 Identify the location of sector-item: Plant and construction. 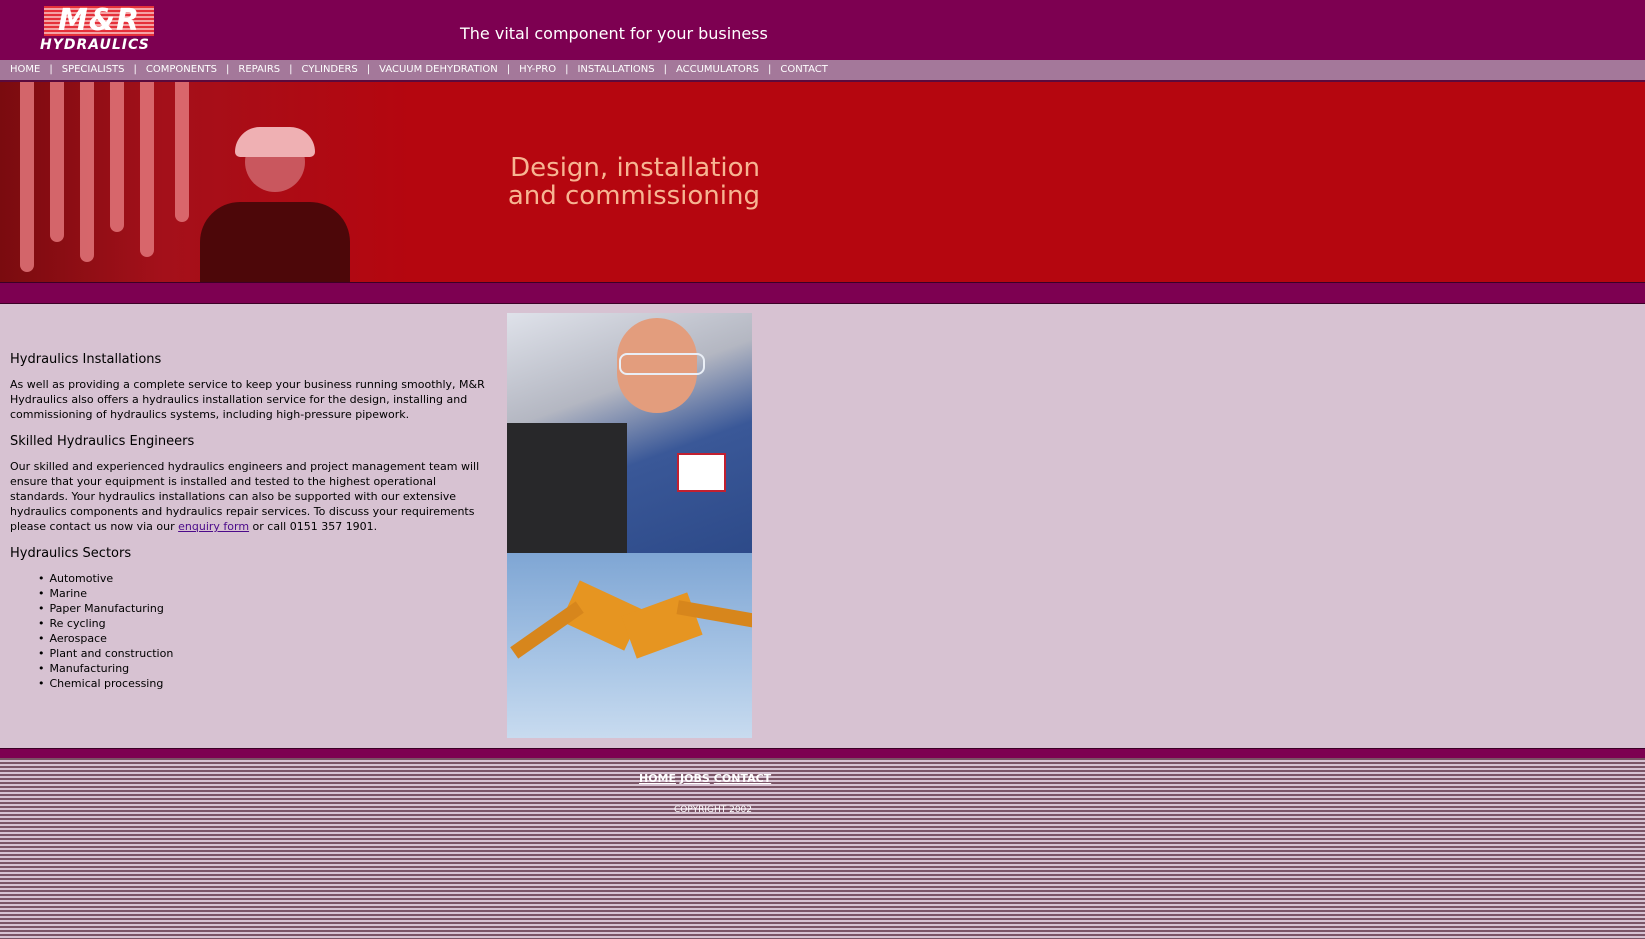
(264, 653).